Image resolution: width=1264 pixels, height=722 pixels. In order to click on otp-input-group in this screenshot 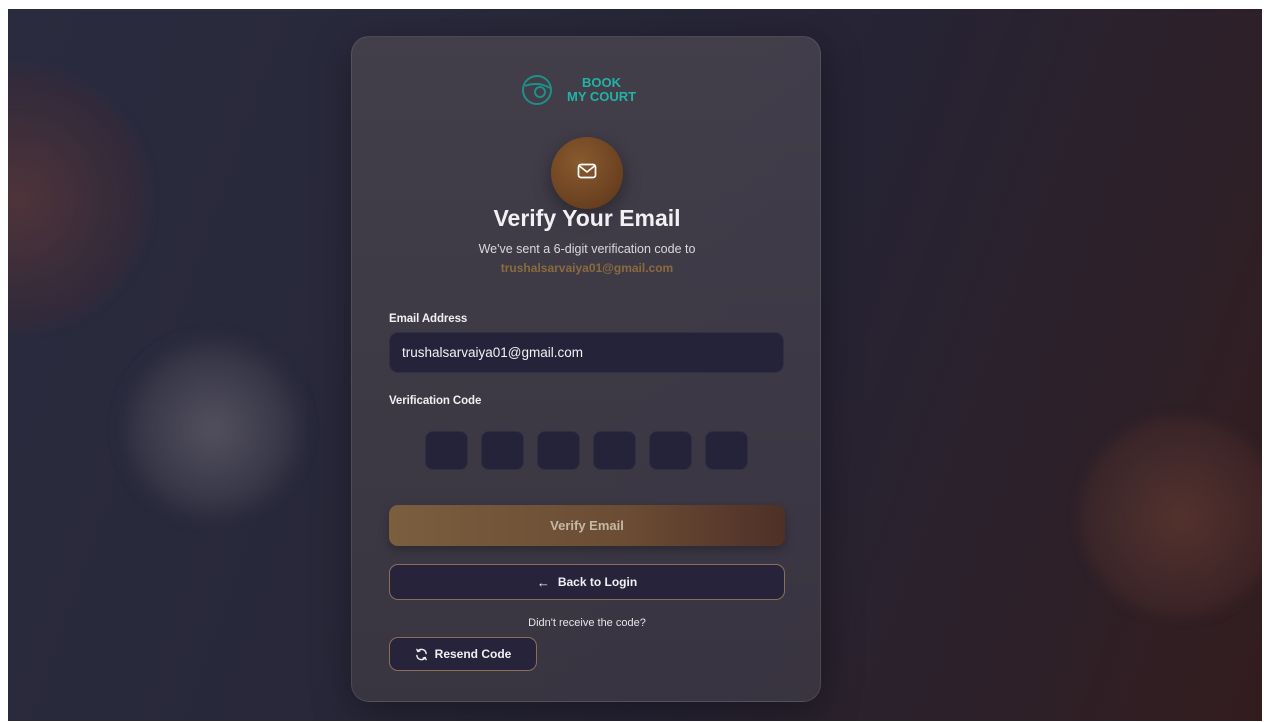, I will do `click(586, 450)`.